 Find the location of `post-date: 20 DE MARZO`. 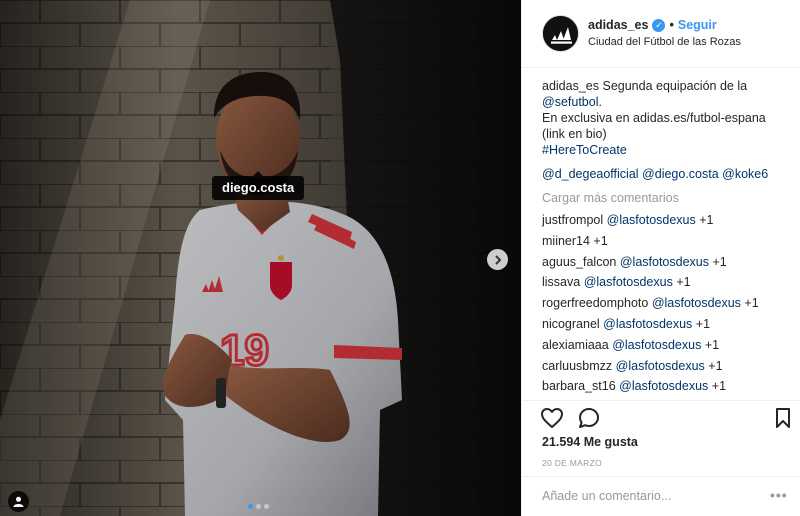

post-date: 20 DE MARZO is located at coordinates (572, 463).